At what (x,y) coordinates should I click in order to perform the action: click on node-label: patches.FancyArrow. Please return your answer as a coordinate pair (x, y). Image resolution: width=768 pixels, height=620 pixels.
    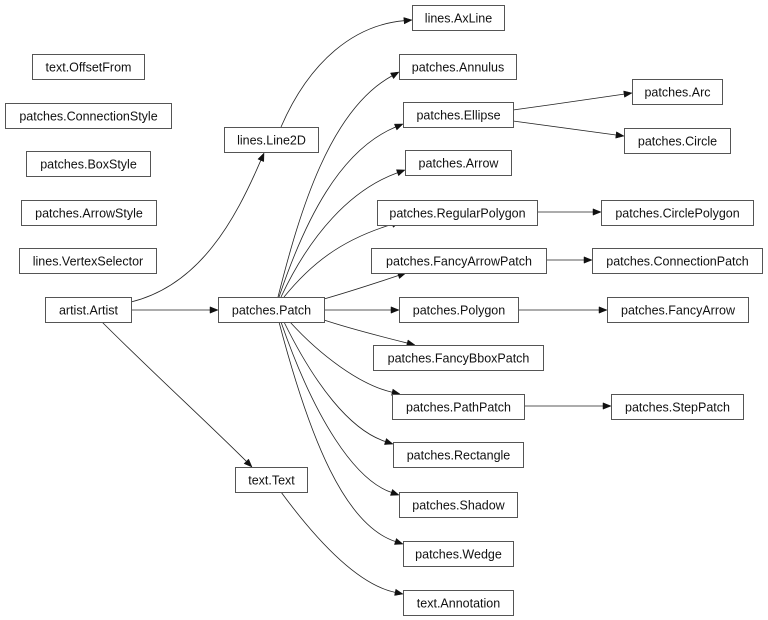
    Looking at the image, I should click on (678, 311).